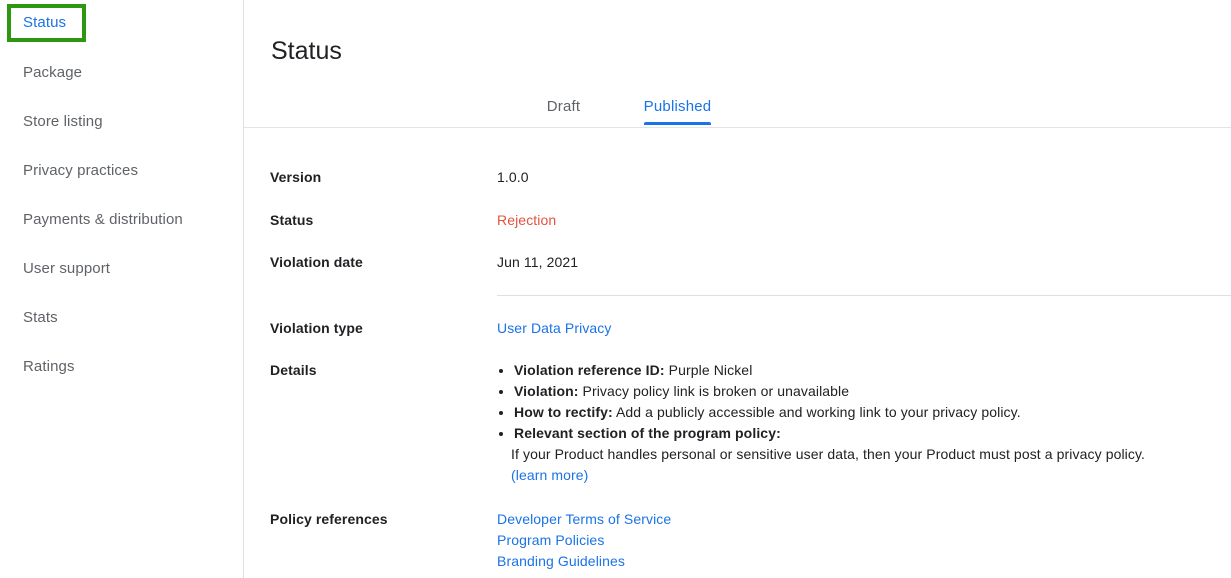 The image size is (1231, 578). Describe the element at coordinates (584, 561) in the screenshot. I see `link-branding-guidelines: Branding Guidelines` at that location.